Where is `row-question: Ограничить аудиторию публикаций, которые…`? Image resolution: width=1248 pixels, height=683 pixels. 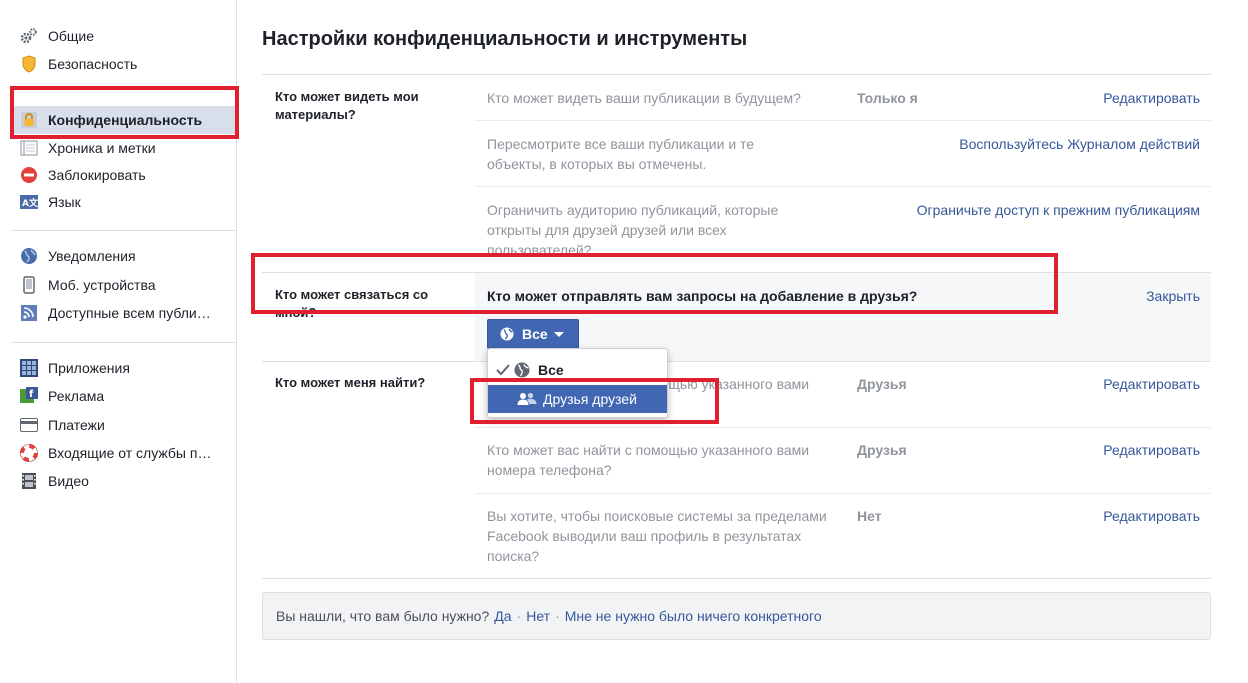
row-question: Ограничить аудиторию публикаций, которые… is located at coordinates (633, 229).